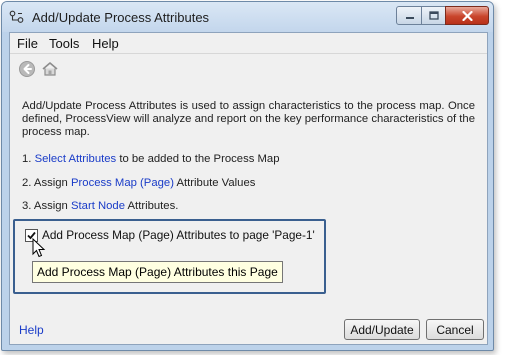  I want to click on minimize-button, so click(409, 15).